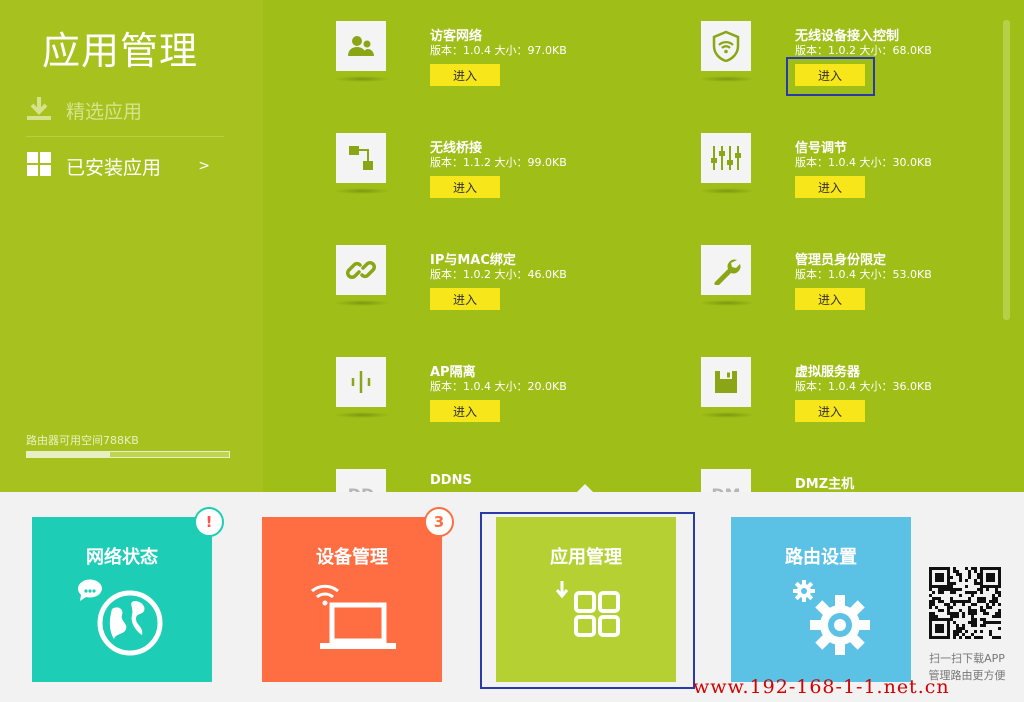 This screenshot has width=1024, height=702. Describe the element at coordinates (863, 162) in the screenshot. I see `app-version: 版本：1.0.4 大小：30.0KB` at that location.